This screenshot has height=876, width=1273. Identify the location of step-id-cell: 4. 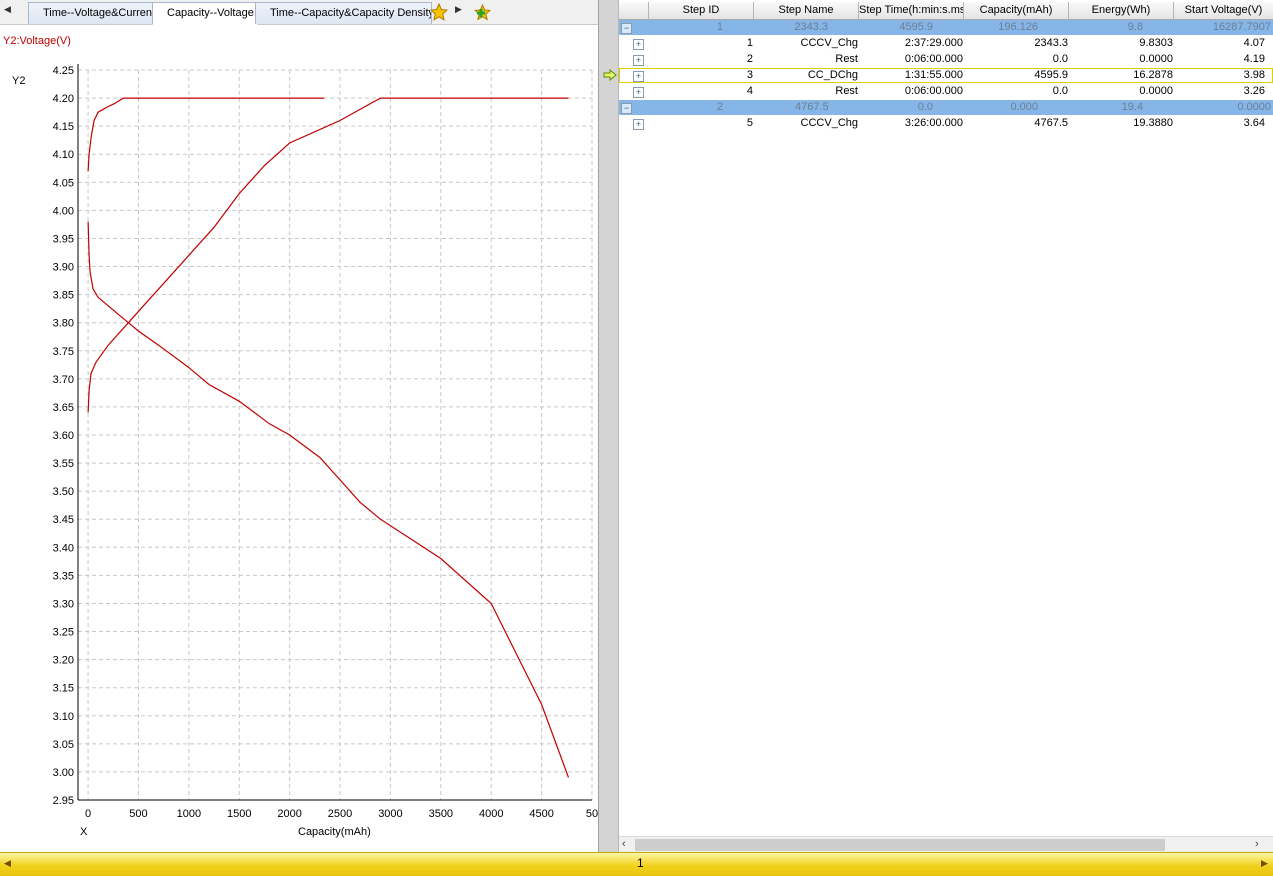
(749, 91).